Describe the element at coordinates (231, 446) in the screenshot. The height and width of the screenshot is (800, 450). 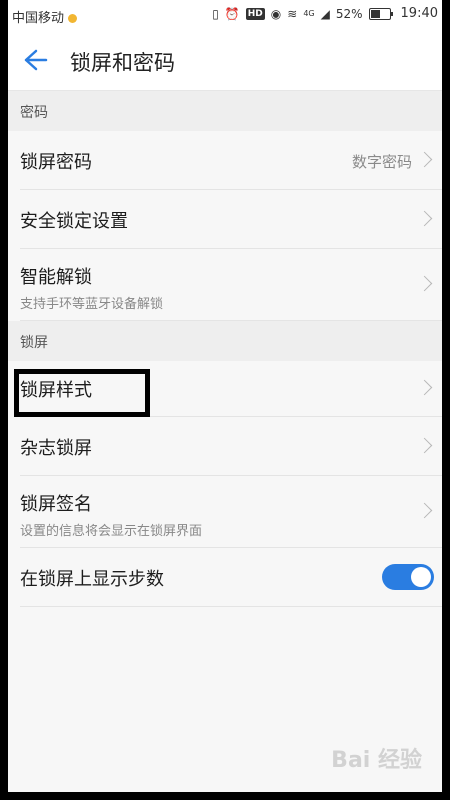
I see `row-magazine-lock-screen: 杂志锁屏` at that location.